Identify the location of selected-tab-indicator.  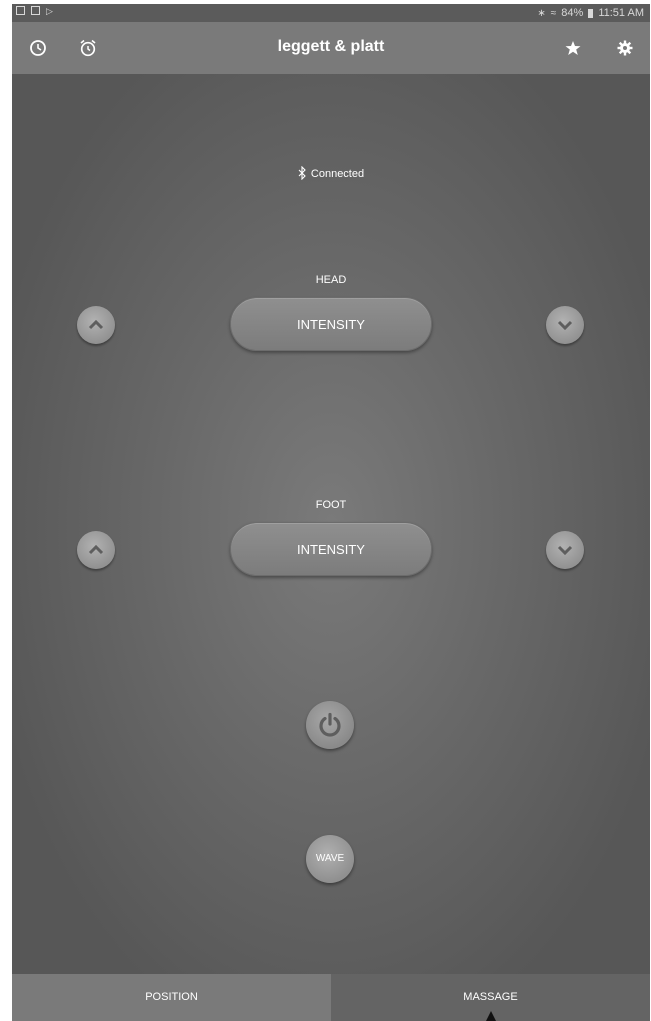
(490, 1016).